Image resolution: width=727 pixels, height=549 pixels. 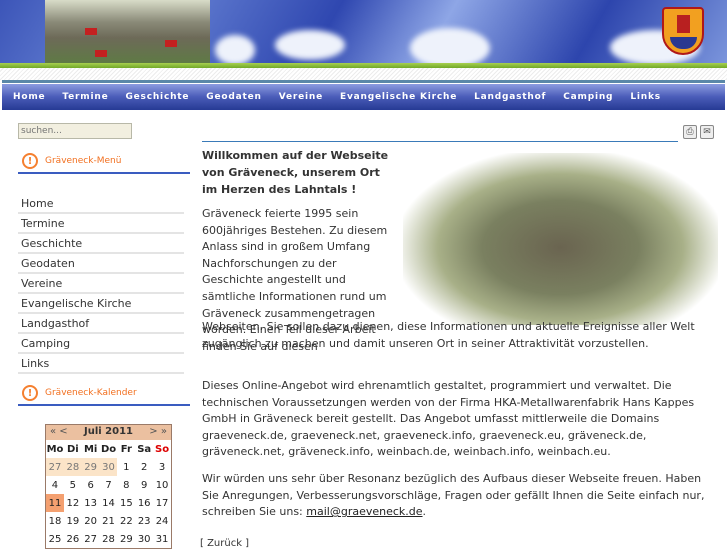 I want to click on search-input, so click(x=75, y=131).